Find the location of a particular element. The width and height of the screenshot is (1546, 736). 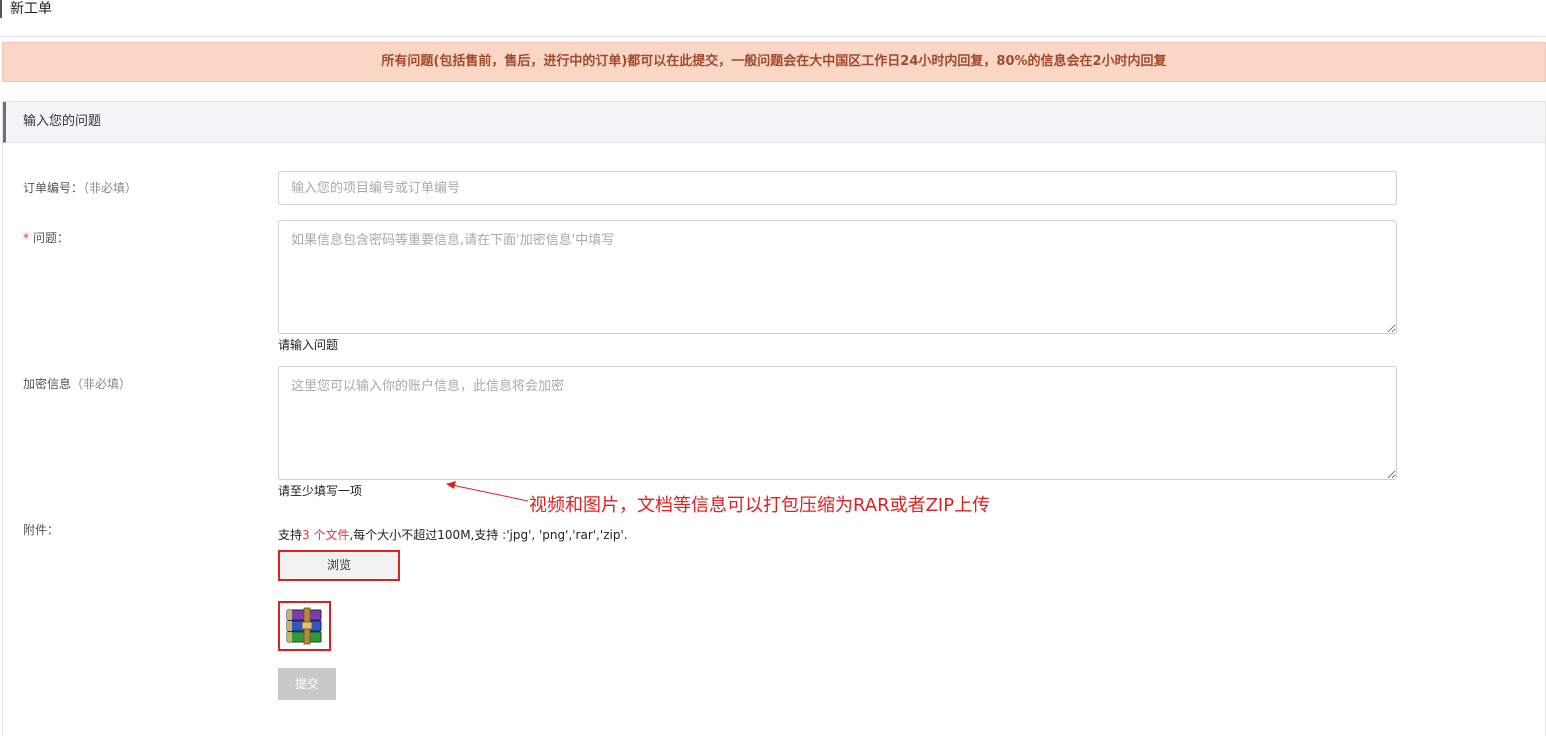

encrypted-info-label-text: 加密信息 is located at coordinates (47, 384).